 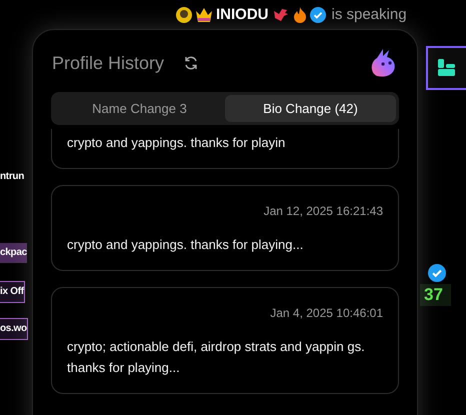 I want to click on score-badge: 37, so click(x=435, y=295).